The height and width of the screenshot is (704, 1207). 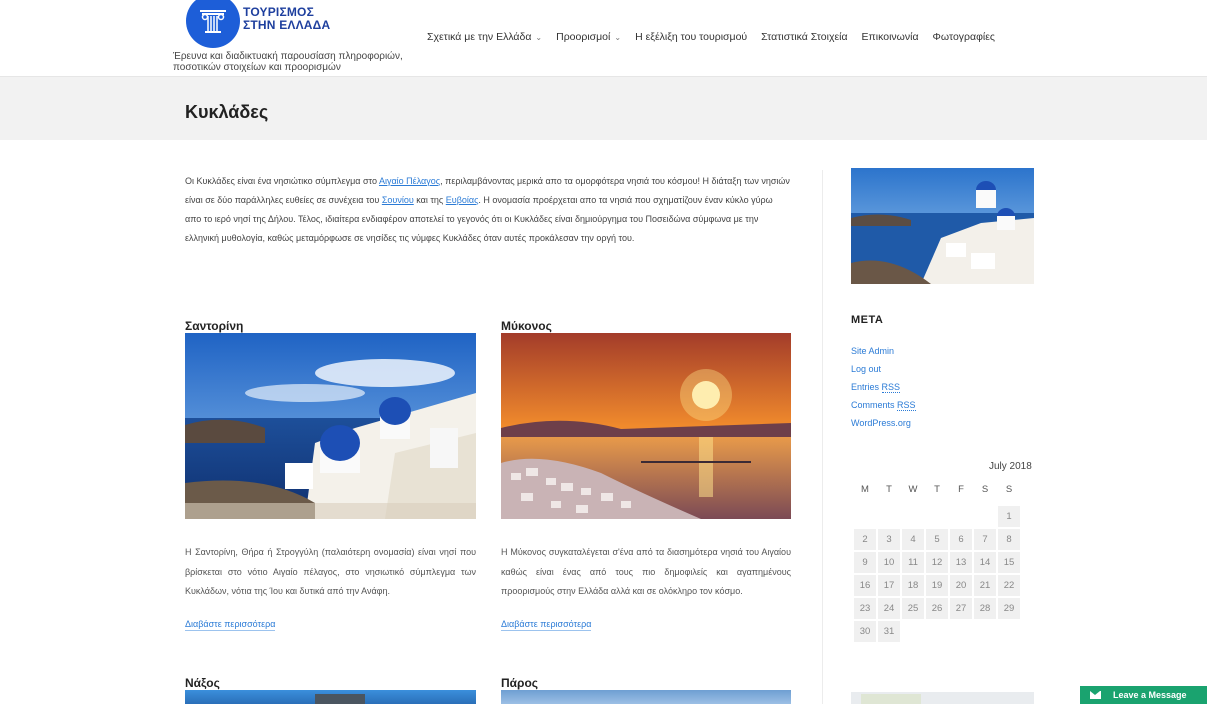 I want to click on leave-message-label: Leave a Message, so click(x=1150, y=695).